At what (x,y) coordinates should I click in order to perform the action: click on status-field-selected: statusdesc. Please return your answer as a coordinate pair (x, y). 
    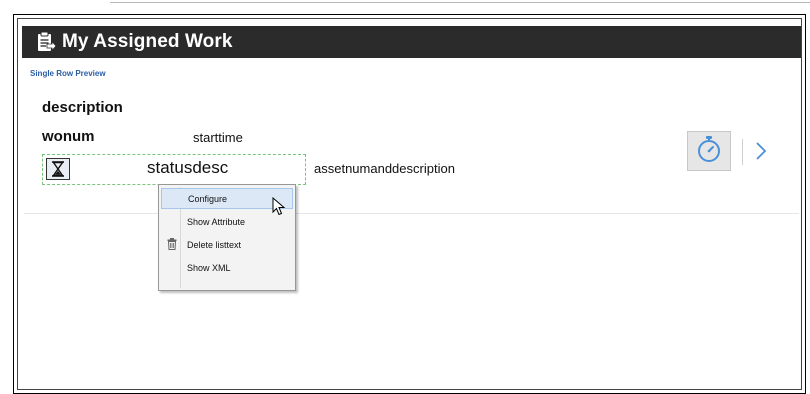
    Looking at the image, I should click on (174, 169).